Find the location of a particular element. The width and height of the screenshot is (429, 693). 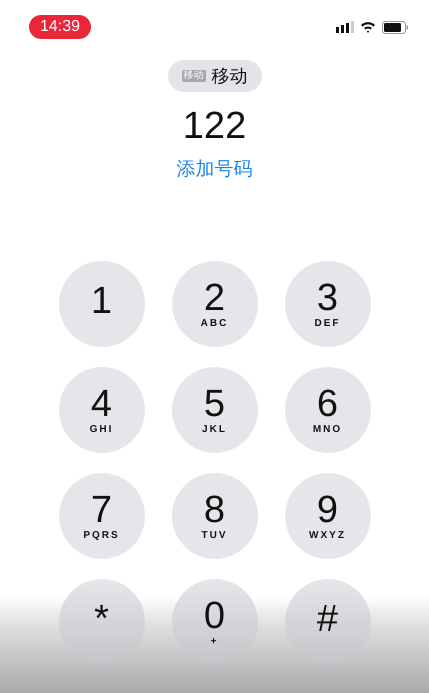

keypad-key: 8 TUV is located at coordinates (215, 515).